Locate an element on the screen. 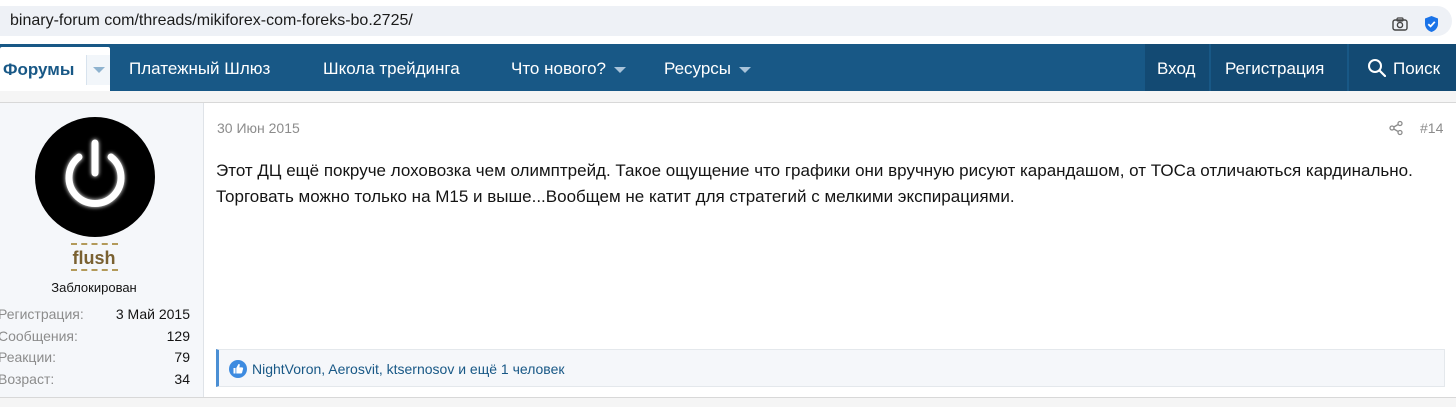 This screenshot has height=407, width=1456. avatar is located at coordinates (95, 177).